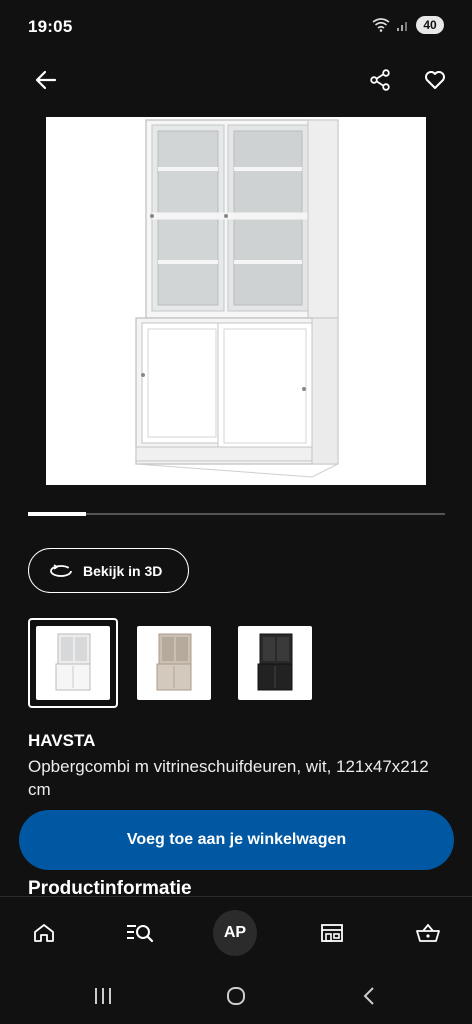  What do you see at coordinates (61, 570) in the screenshot?
I see `rotate-3d-icon` at bounding box center [61, 570].